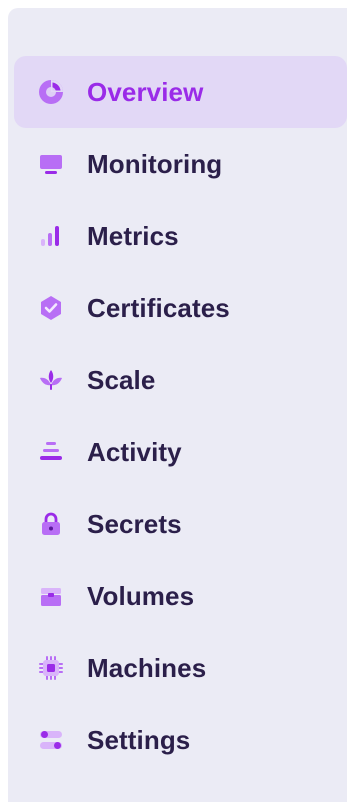 This screenshot has height=802, width=347. Describe the element at coordinates (121, 379) in the screenshot. I see `sidebar-item-label: Scale` at that location.